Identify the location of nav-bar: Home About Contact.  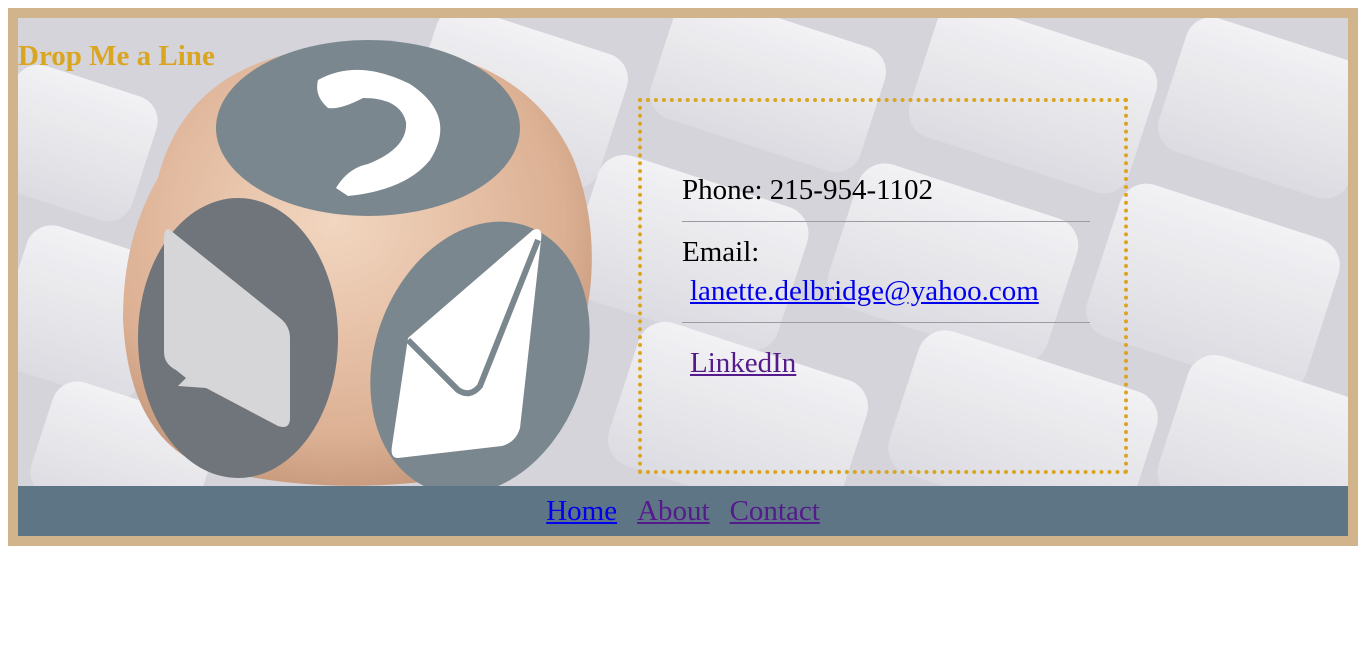
(683, 511).